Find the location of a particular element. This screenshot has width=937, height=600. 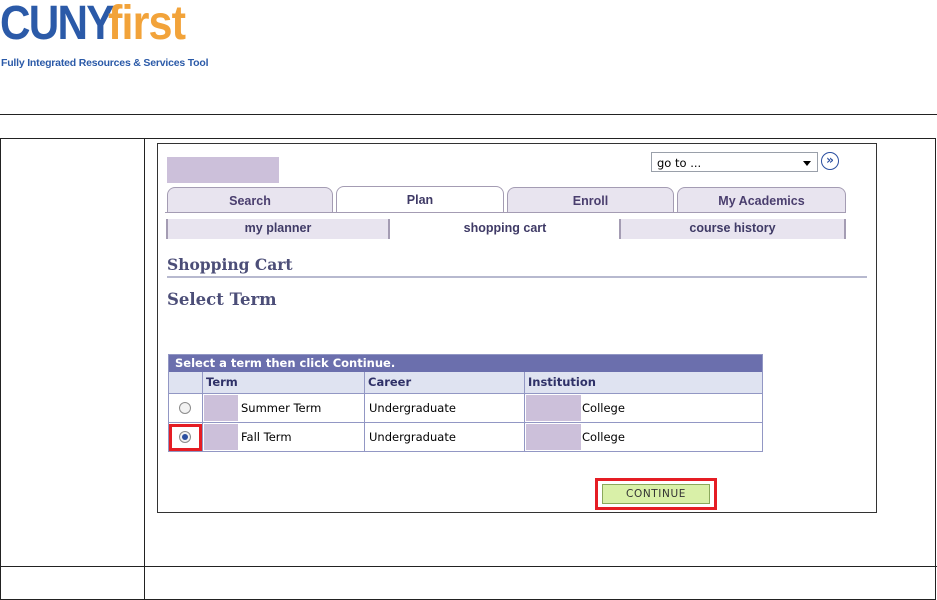

row-term-cell: Fall Term is located at coordinates (283, 437).